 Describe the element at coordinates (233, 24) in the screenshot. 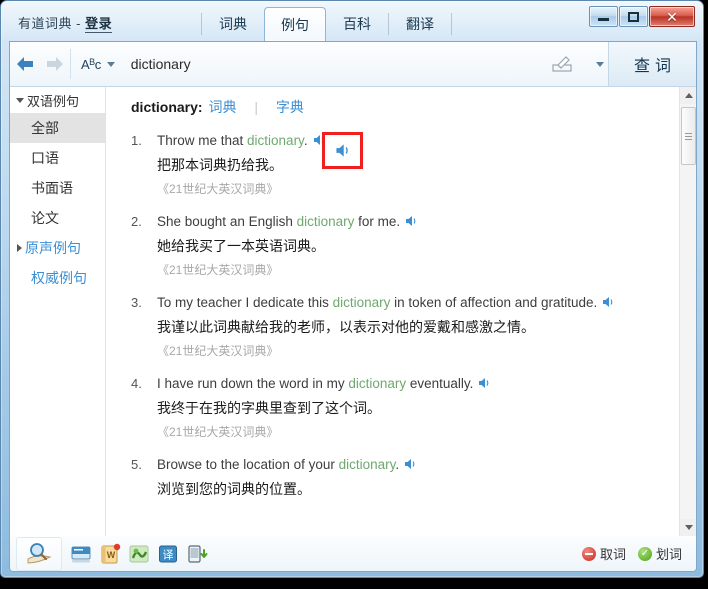

I see `tab-dictionary: 词典` at that location.